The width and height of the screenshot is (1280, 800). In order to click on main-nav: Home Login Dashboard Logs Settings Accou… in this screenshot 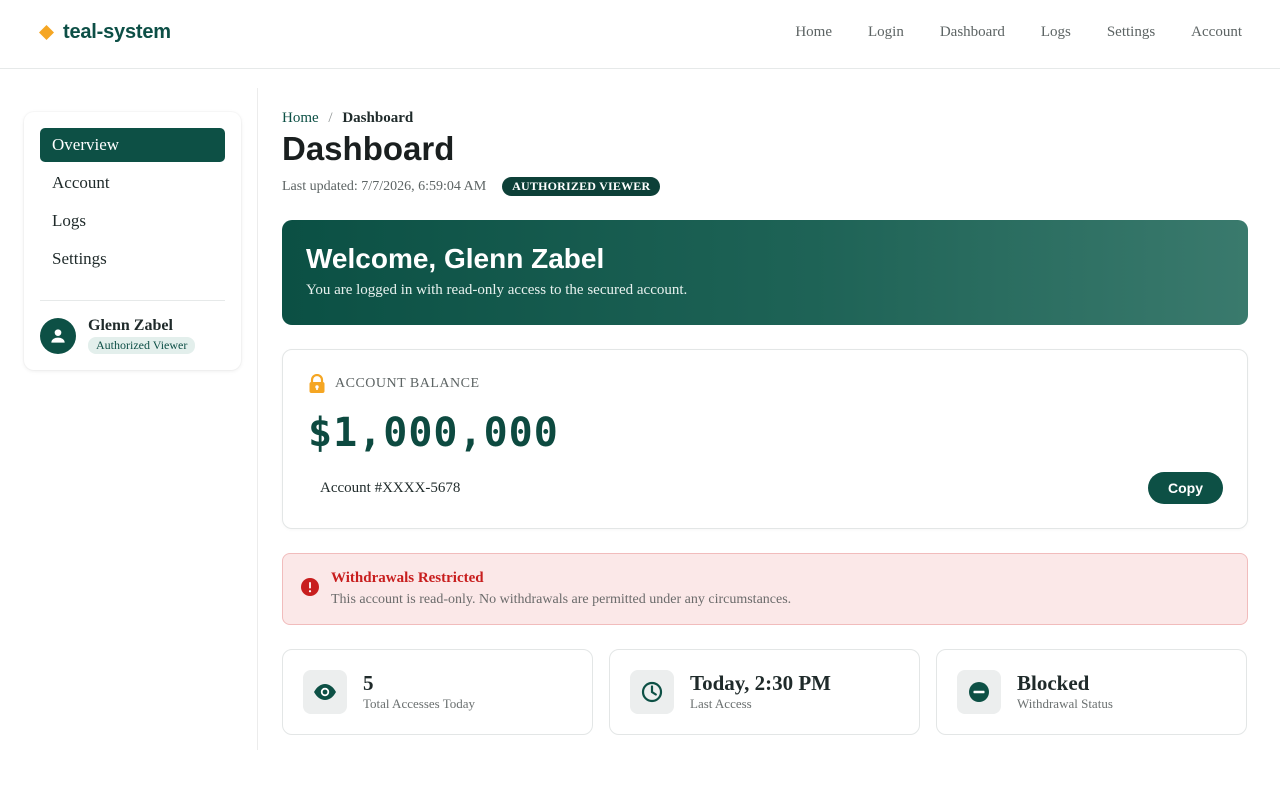, I will do `click(1018, 32)`.